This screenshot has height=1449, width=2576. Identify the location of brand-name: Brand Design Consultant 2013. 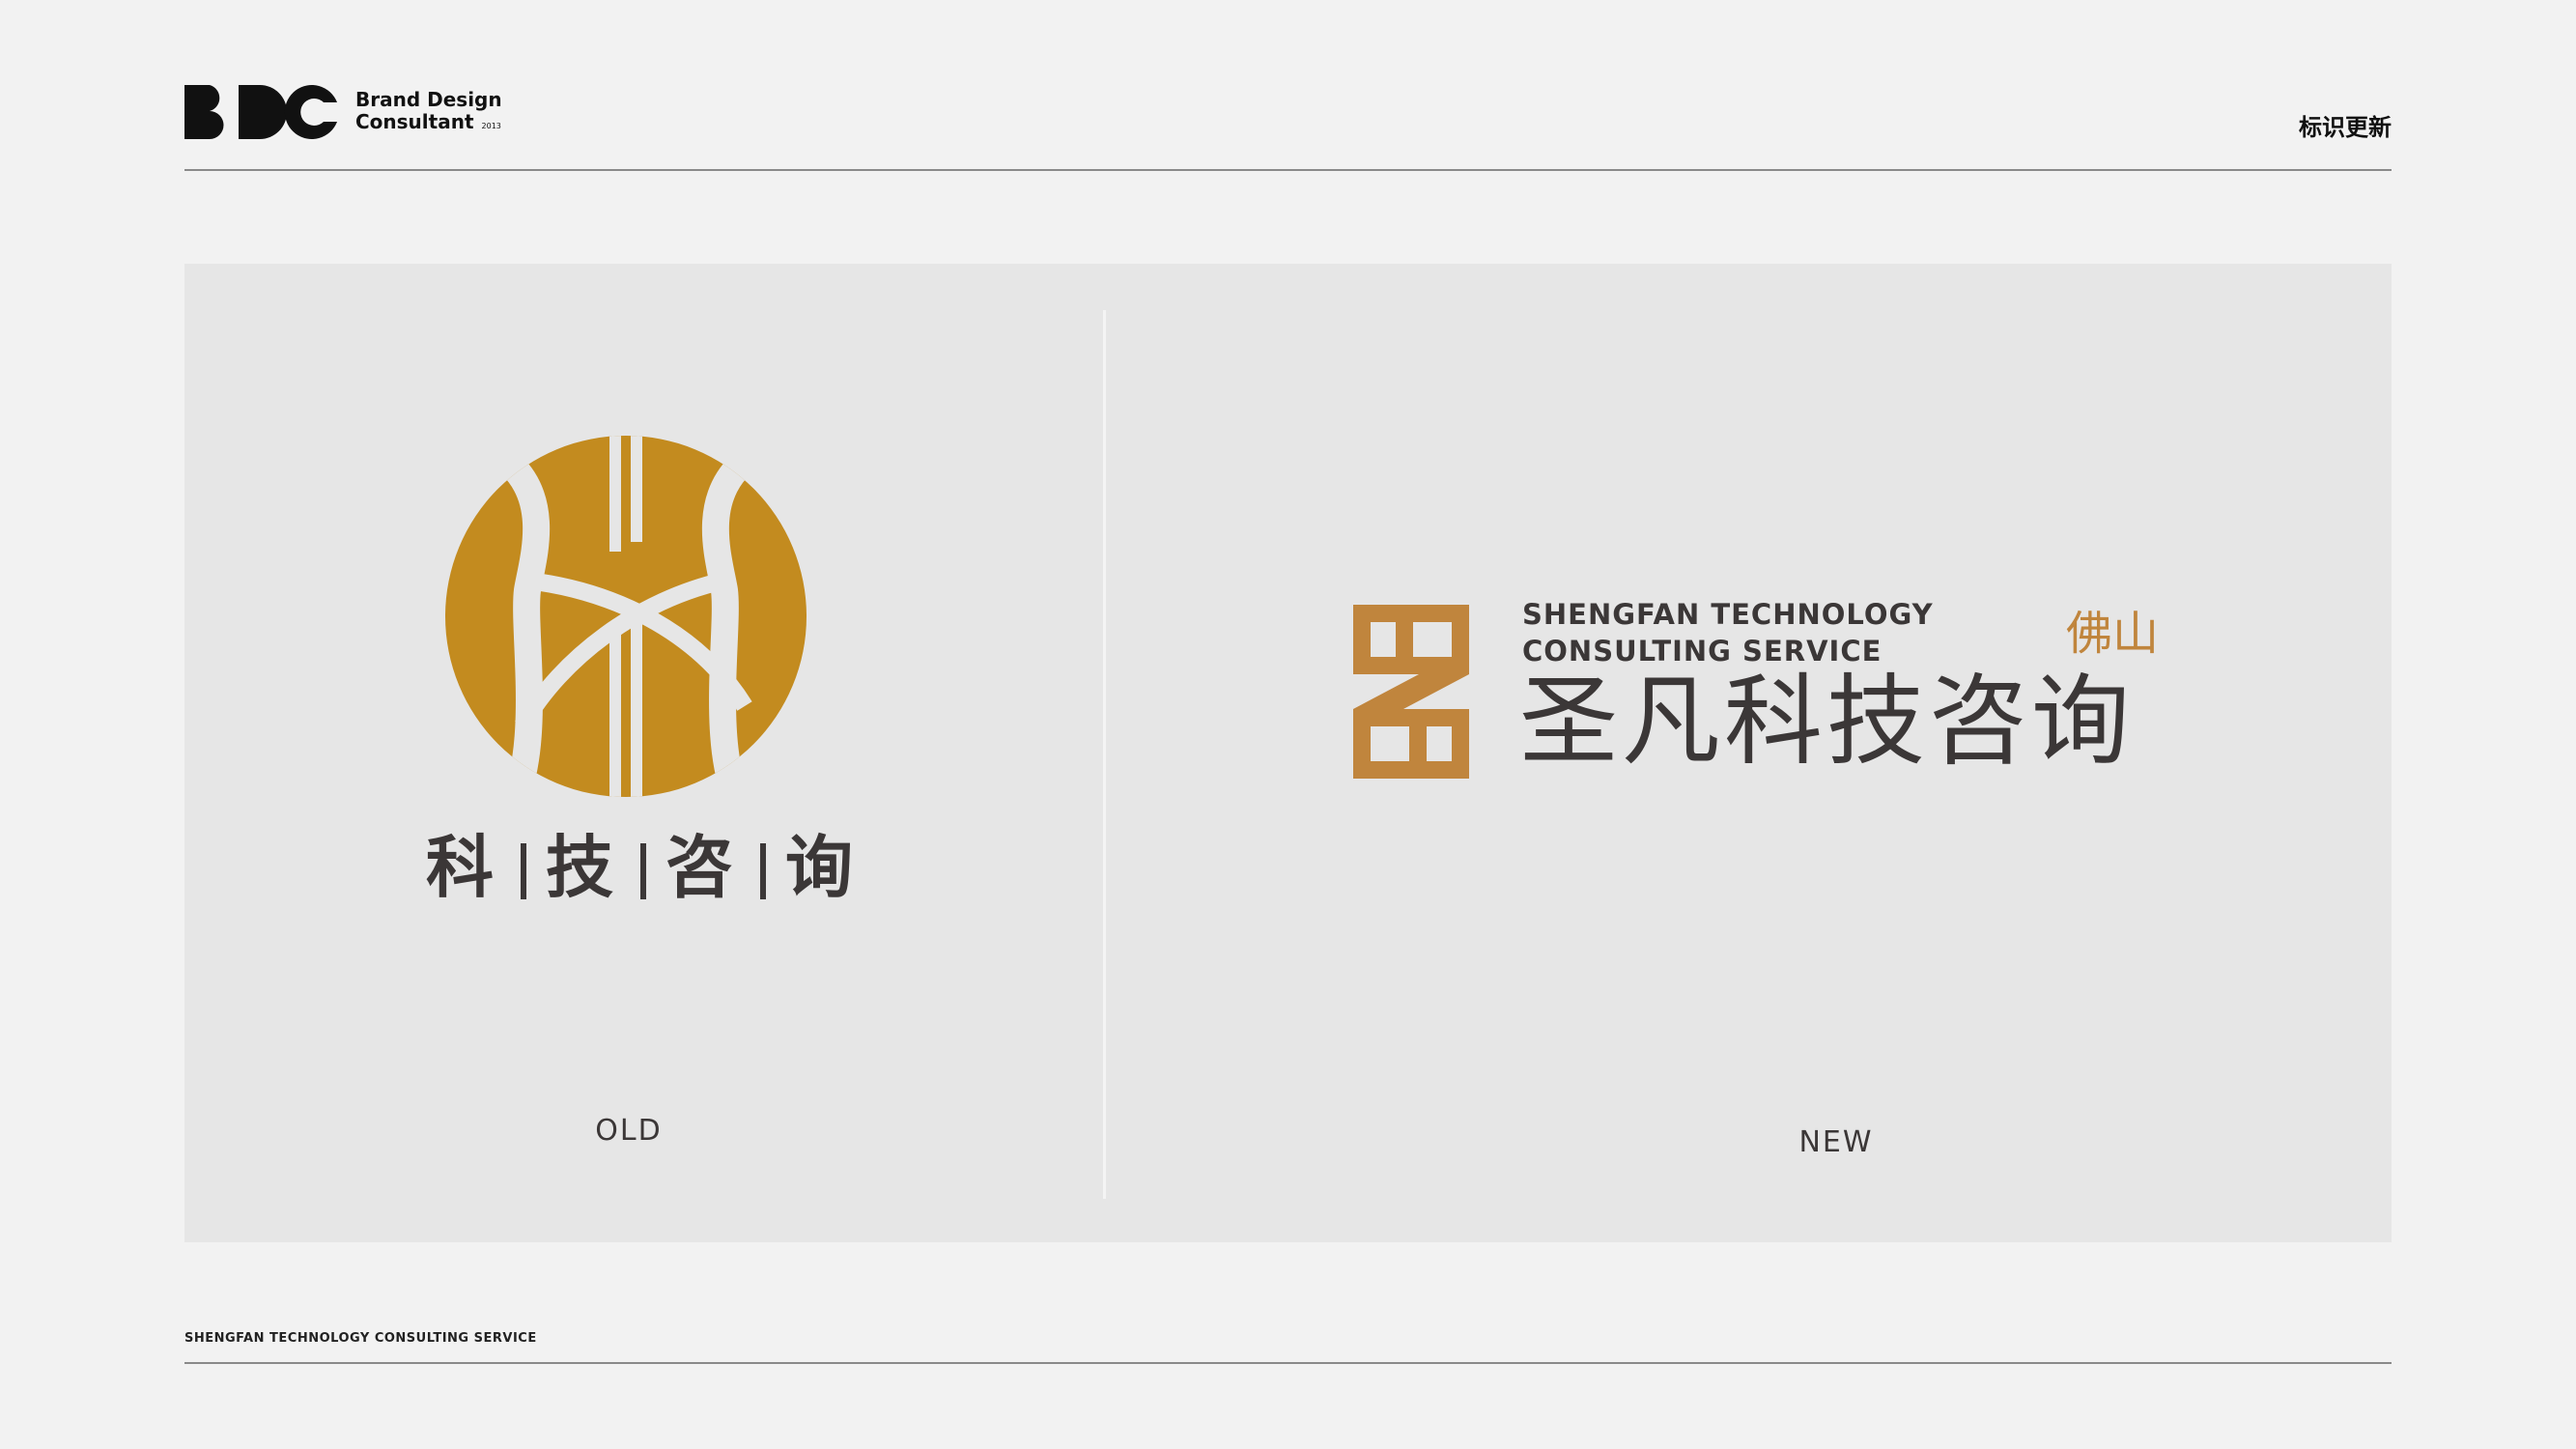
(428, 113).